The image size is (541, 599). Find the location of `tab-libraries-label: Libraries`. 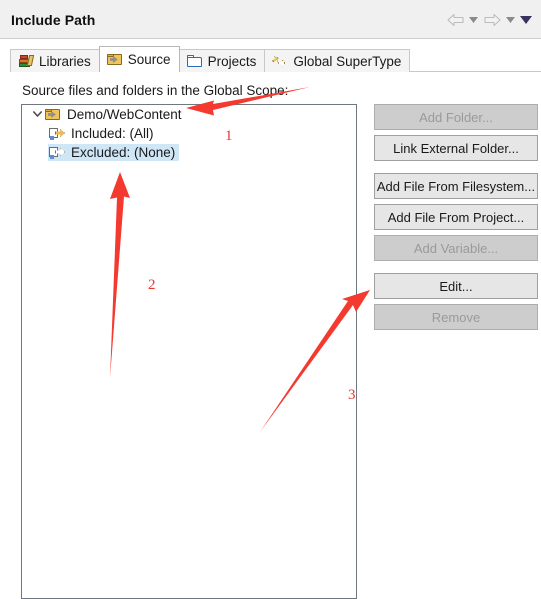

tab-libraries-label: Libraries is located at coordinates (65, 61).